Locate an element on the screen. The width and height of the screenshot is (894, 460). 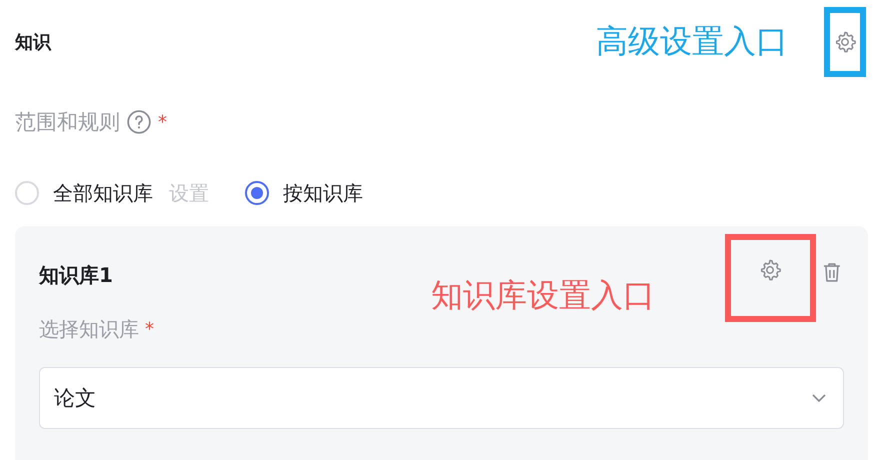
radio-button is located at coordinates (257, 193).